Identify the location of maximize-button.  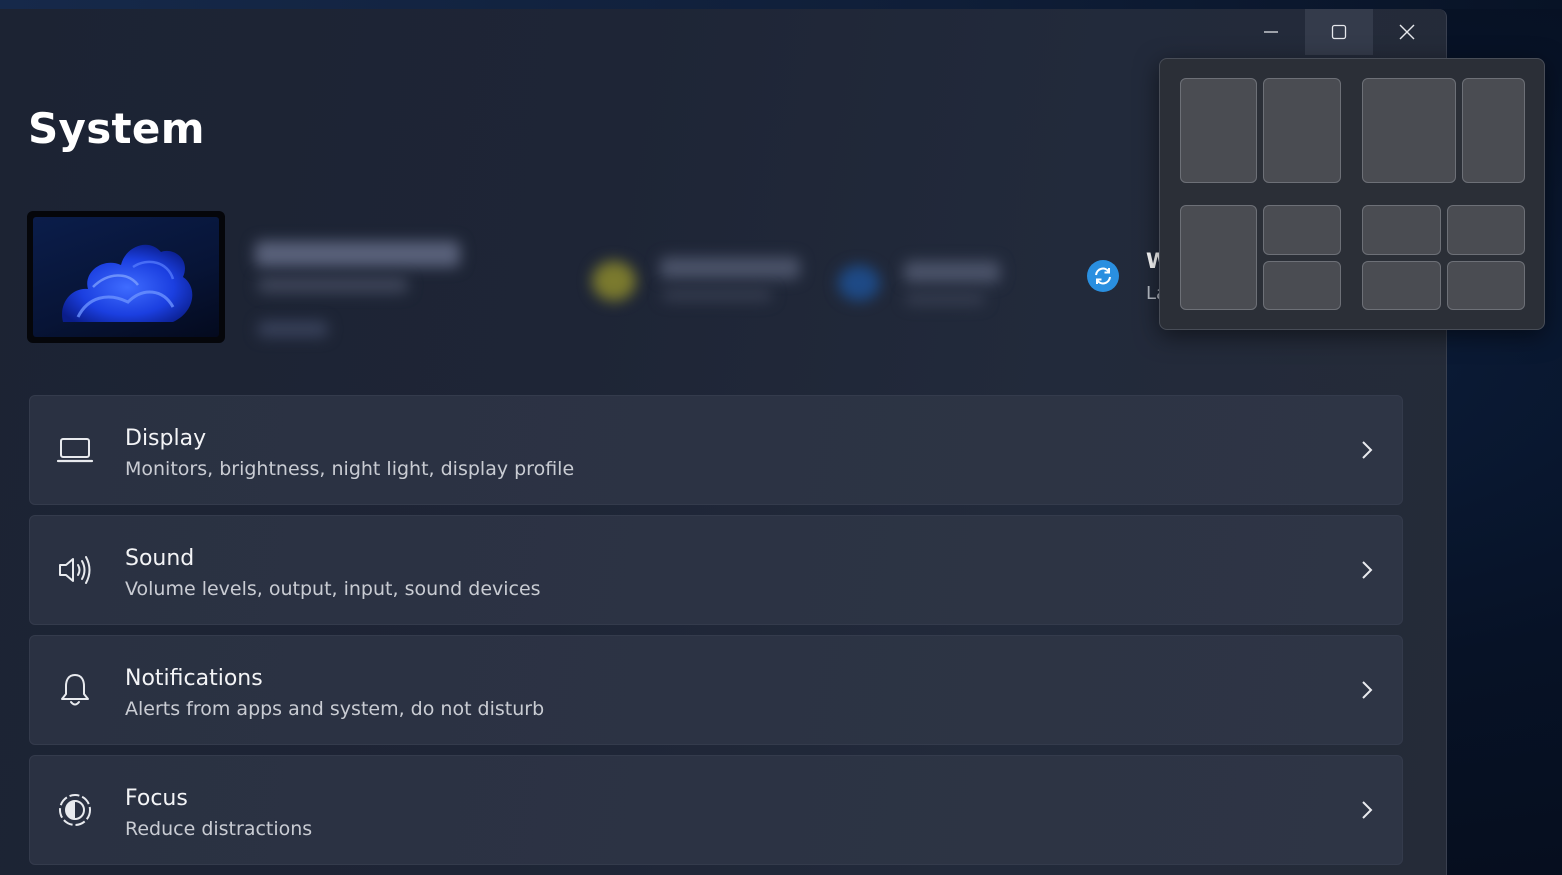
(1339, 32).